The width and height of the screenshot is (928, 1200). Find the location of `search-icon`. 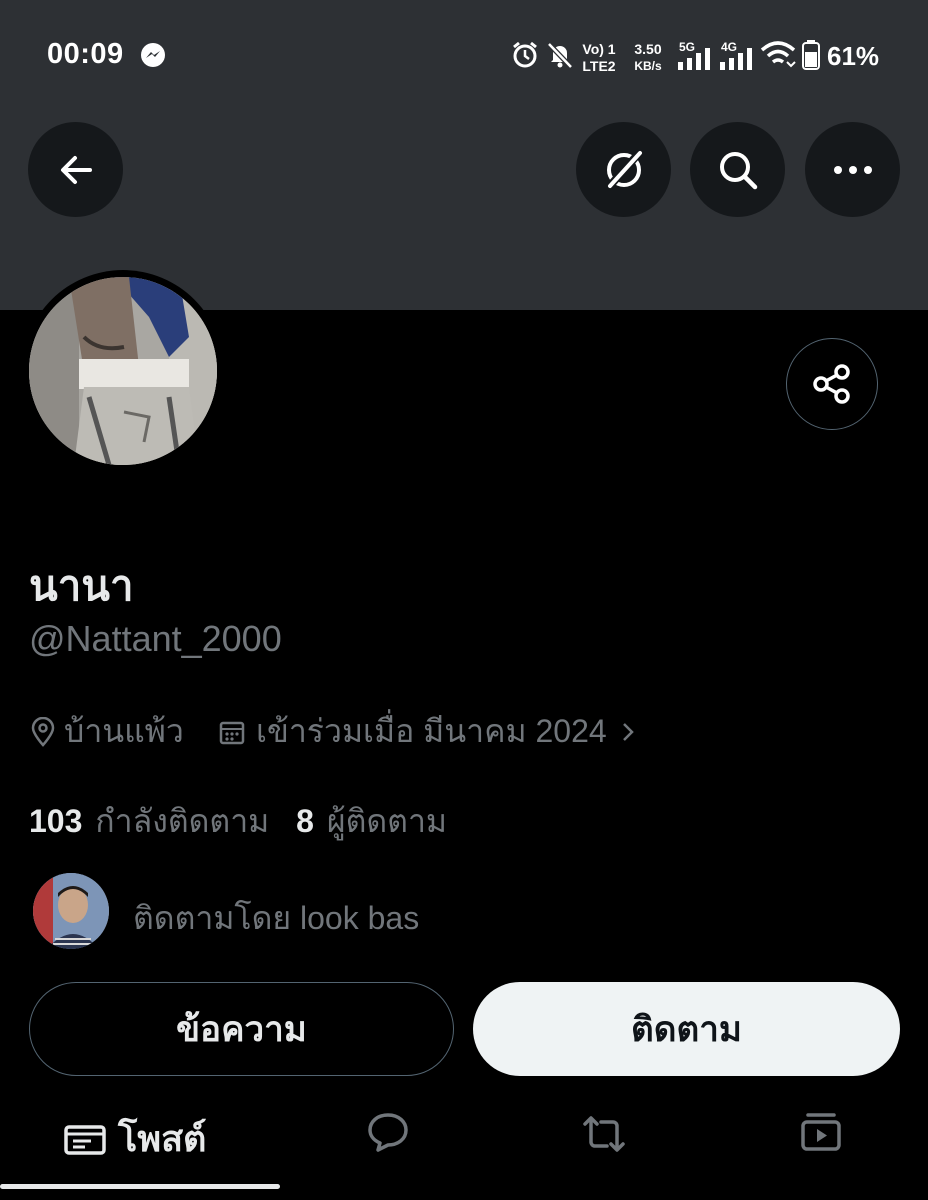

search-icon is located at coordinates (738, 170).